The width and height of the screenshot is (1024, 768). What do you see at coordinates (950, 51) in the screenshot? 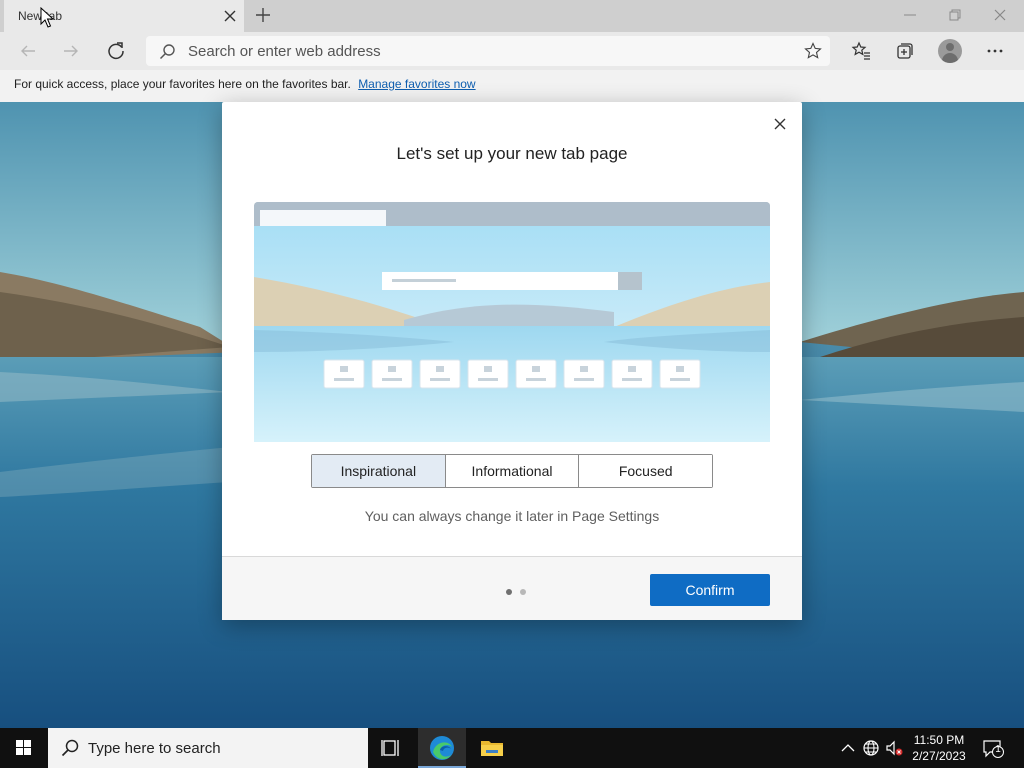
I see `profile-avatar-icon` at bounding box center [950, 51].